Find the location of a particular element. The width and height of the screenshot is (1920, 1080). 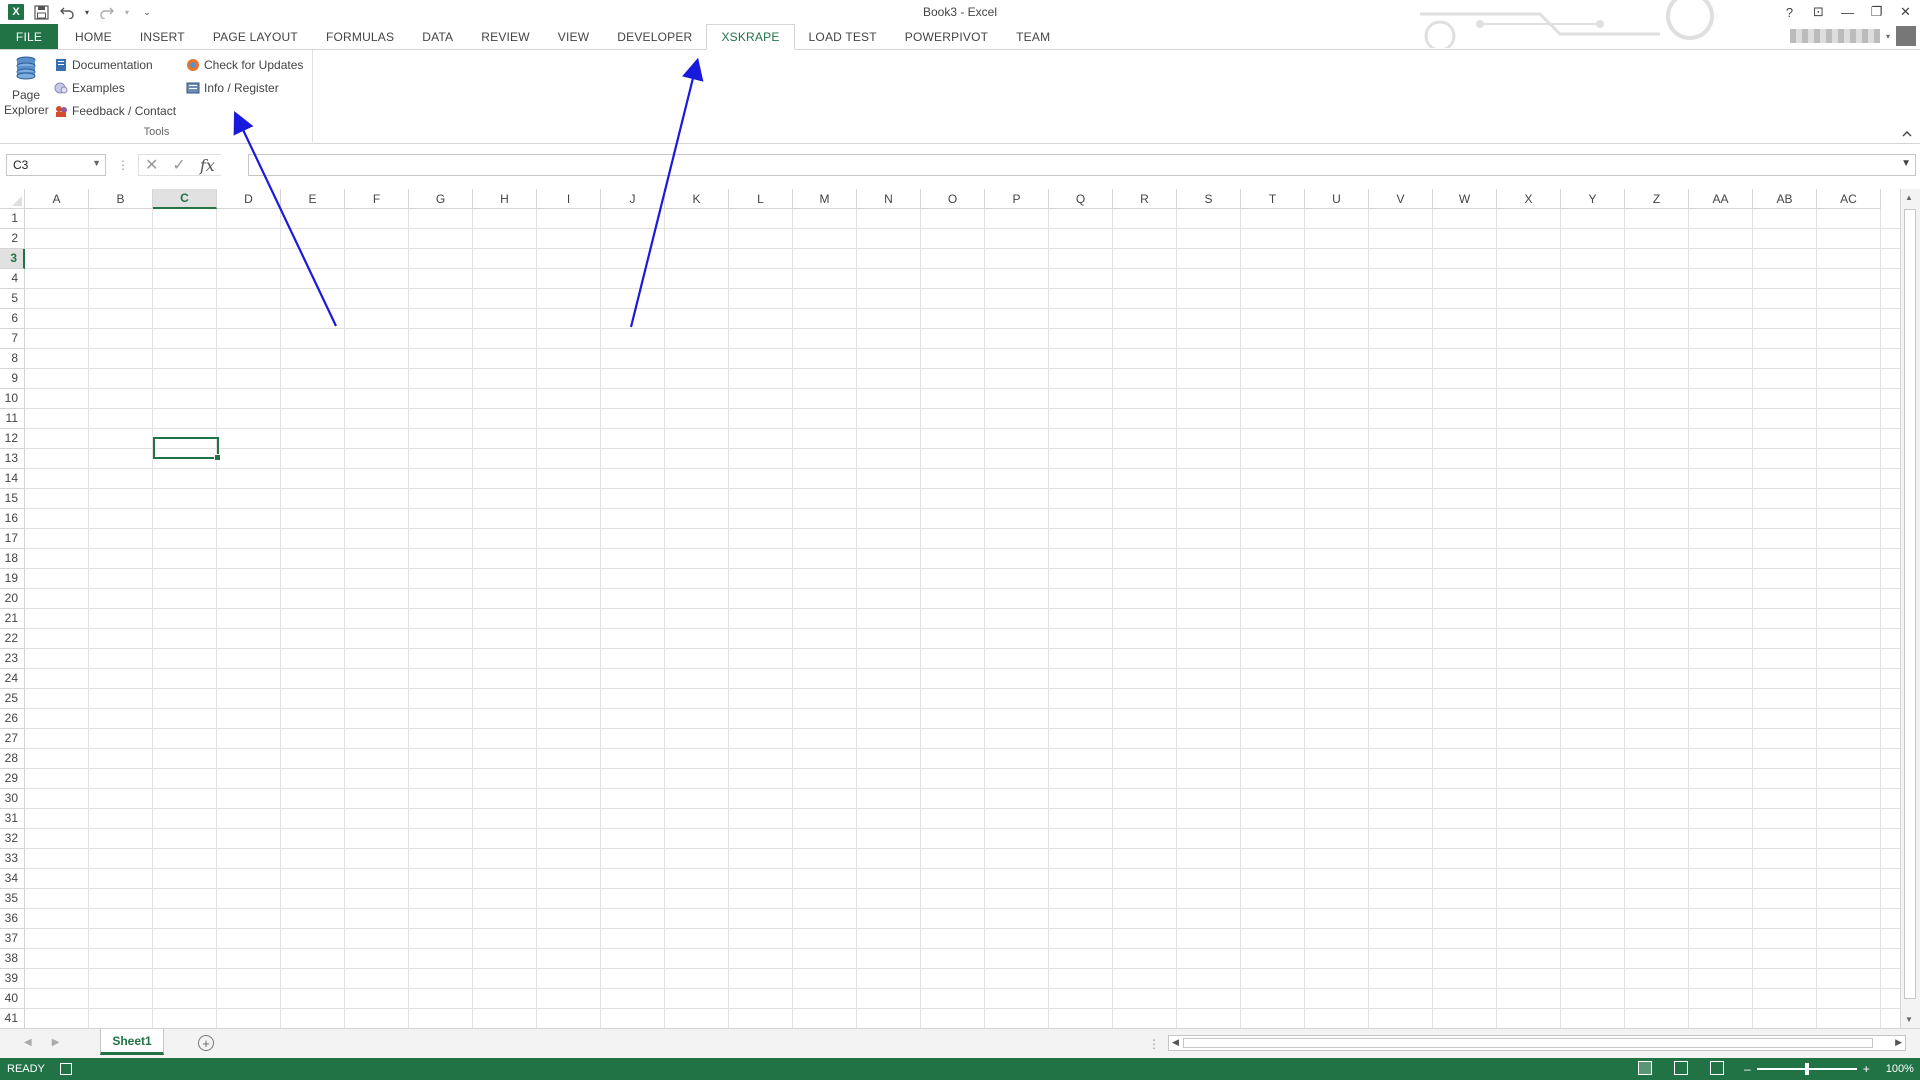

row-header-26: 26 is located at coordinates (12, 719).